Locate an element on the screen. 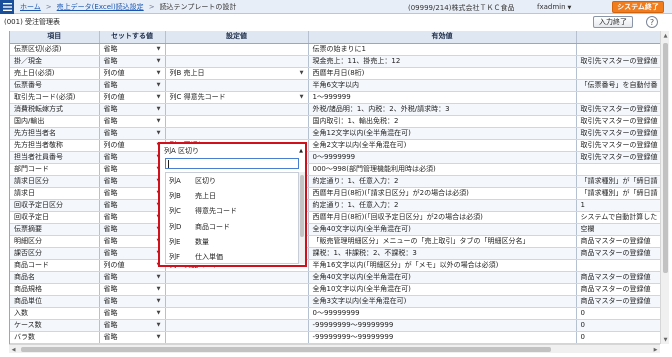 The width and height of the screenshot is (672, 357). dropdown-option: 列D 商品コード is located at coordinates (232, 226).